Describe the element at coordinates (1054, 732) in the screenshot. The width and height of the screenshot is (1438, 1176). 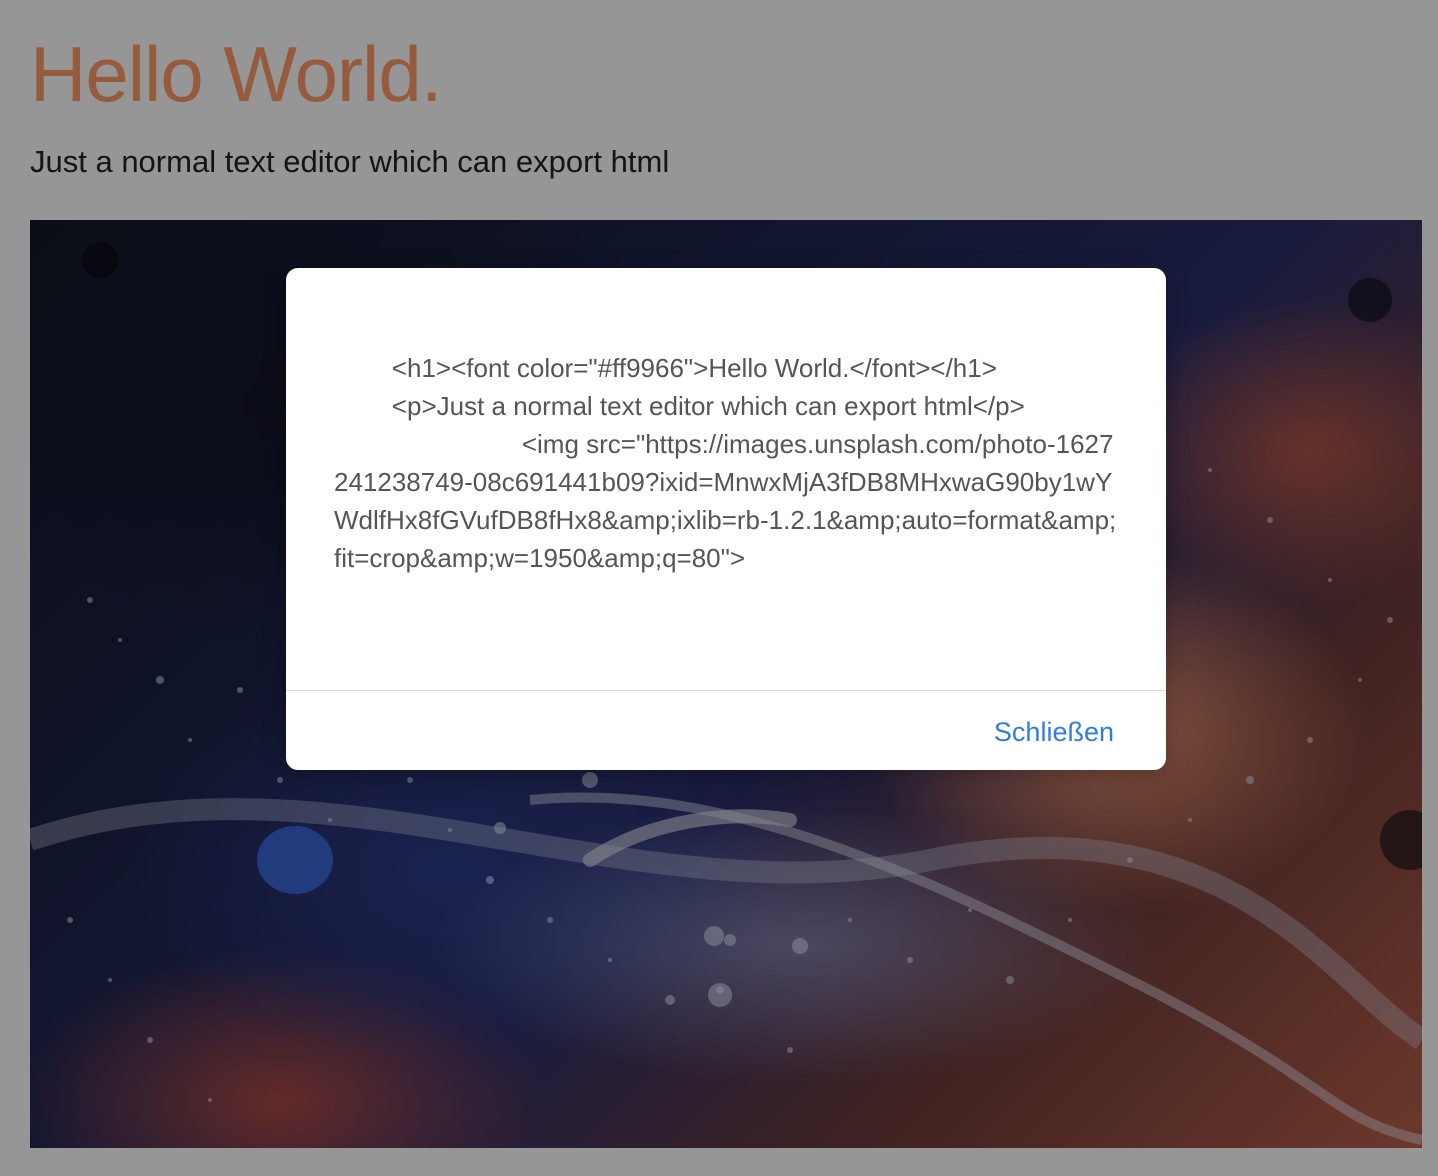
I see `close-button: Schließen` at that location.